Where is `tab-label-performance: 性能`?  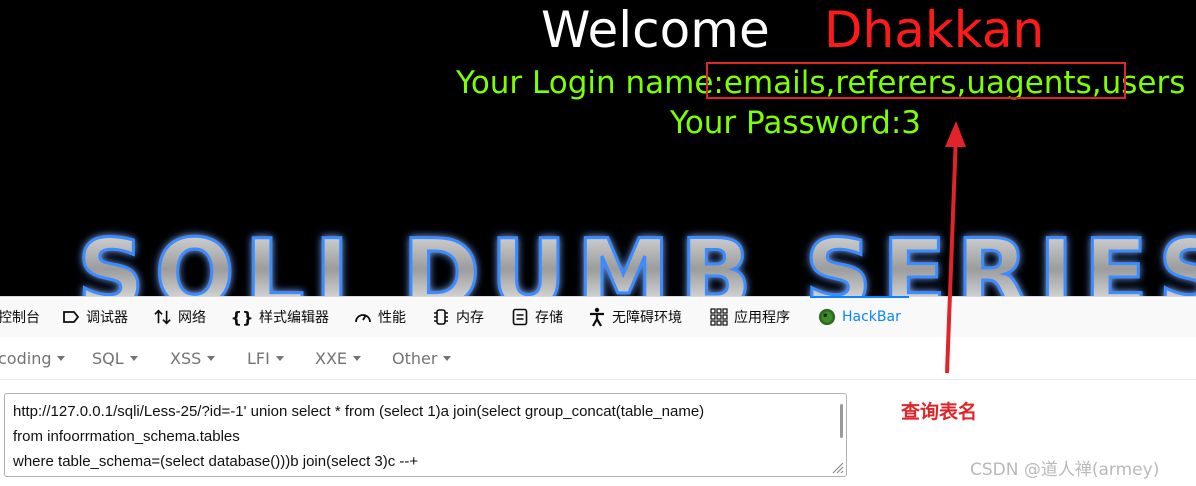
tab-label-performance: 性能 is located at coordinates (392, 318).